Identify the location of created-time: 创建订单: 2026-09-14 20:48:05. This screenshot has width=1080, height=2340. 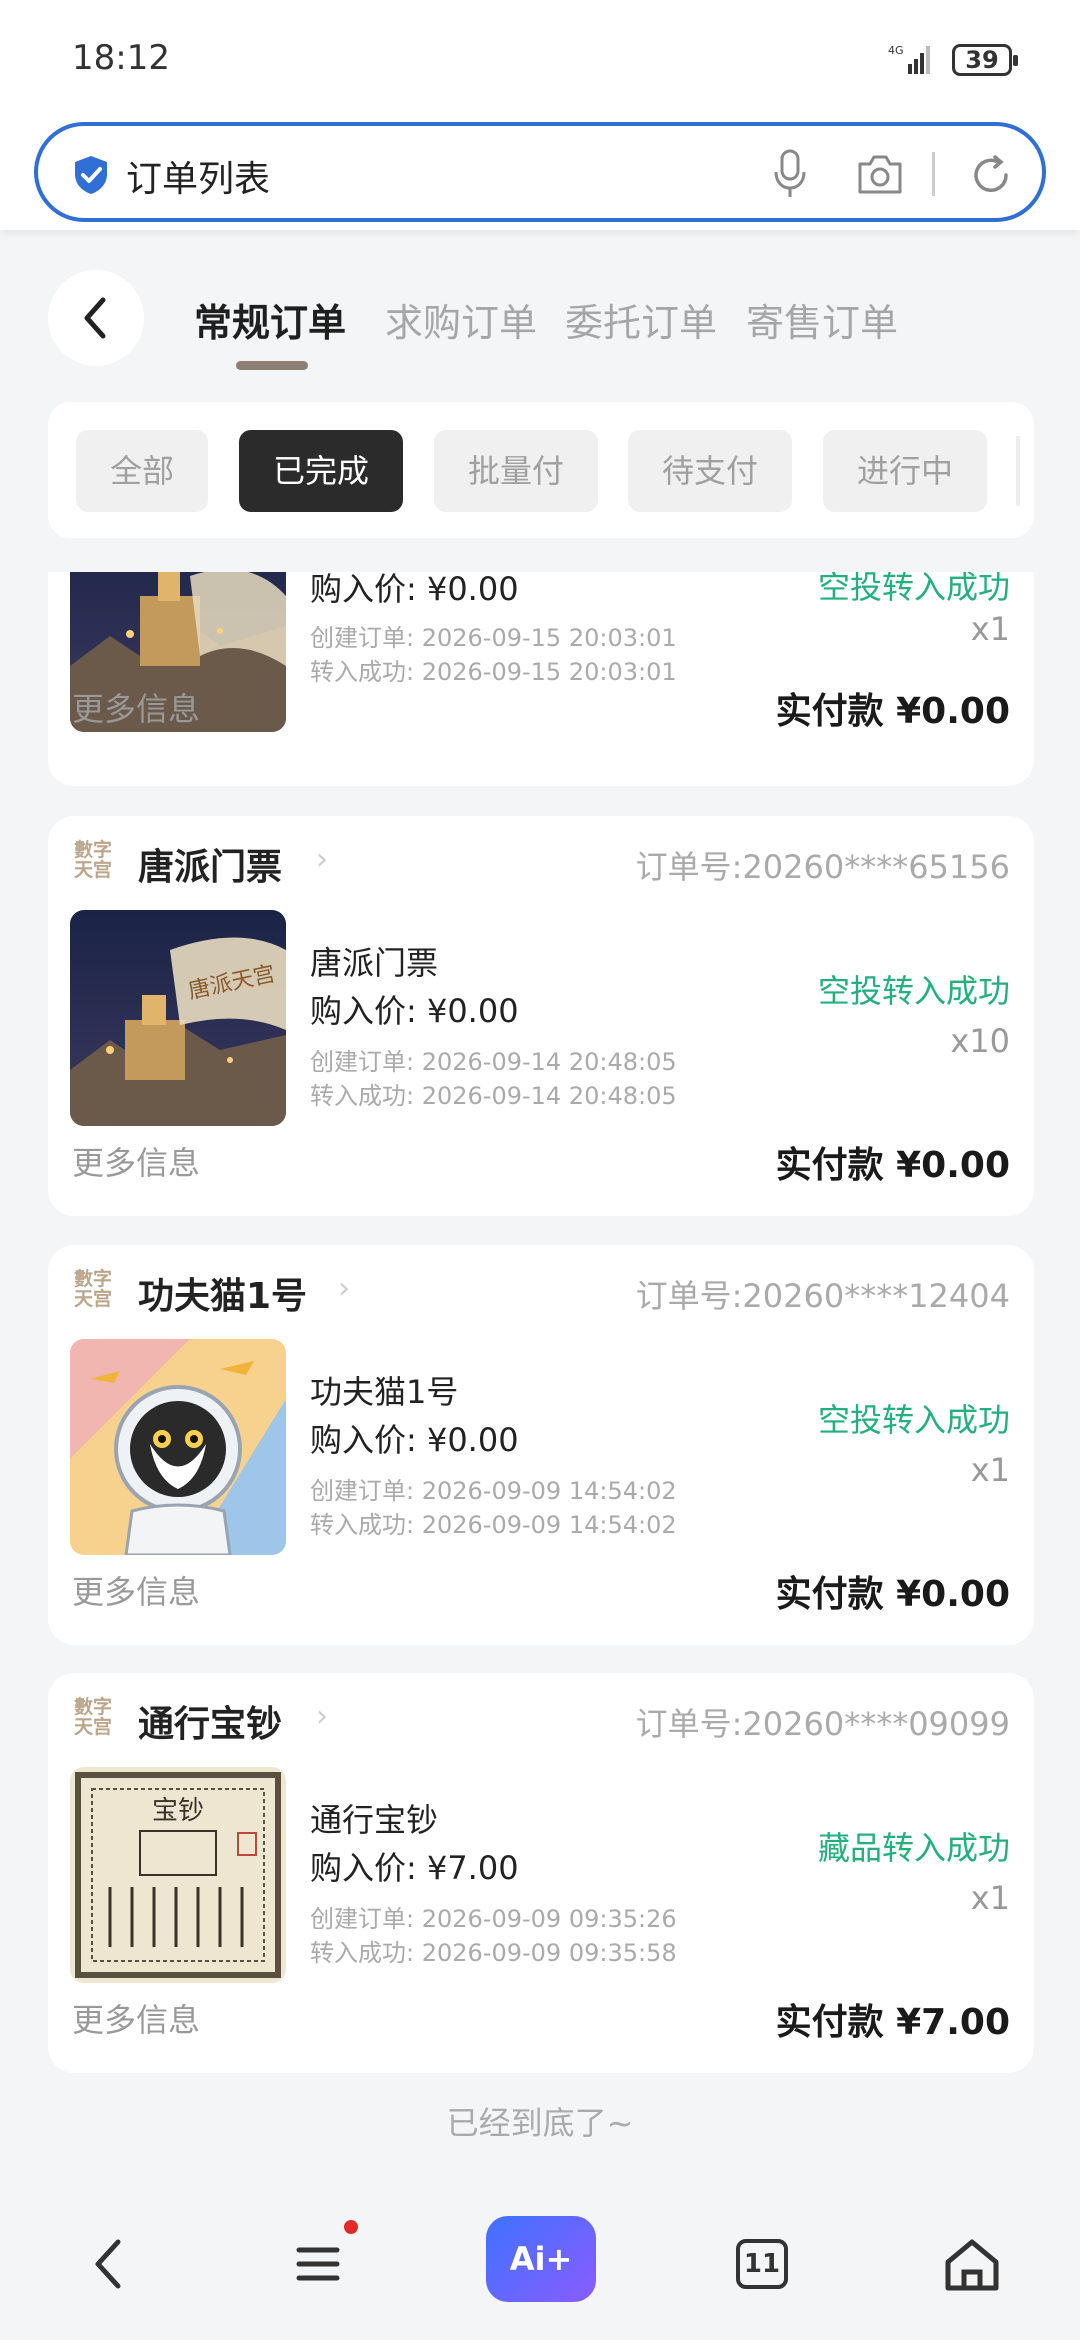
(493, 1062).